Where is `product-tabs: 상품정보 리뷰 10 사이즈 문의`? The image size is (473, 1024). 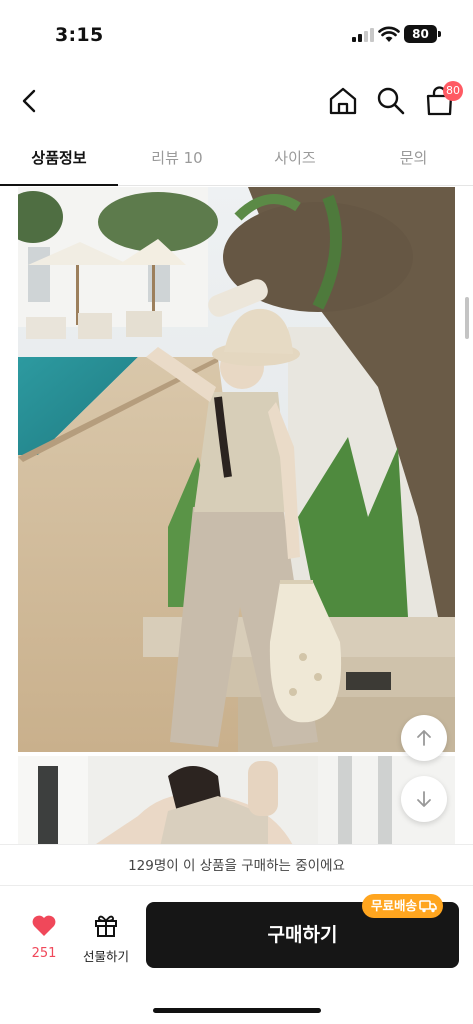
product-tabs: 상품정보 리뷰 10 사이즈 문의 is located at coordinates (236, 160).